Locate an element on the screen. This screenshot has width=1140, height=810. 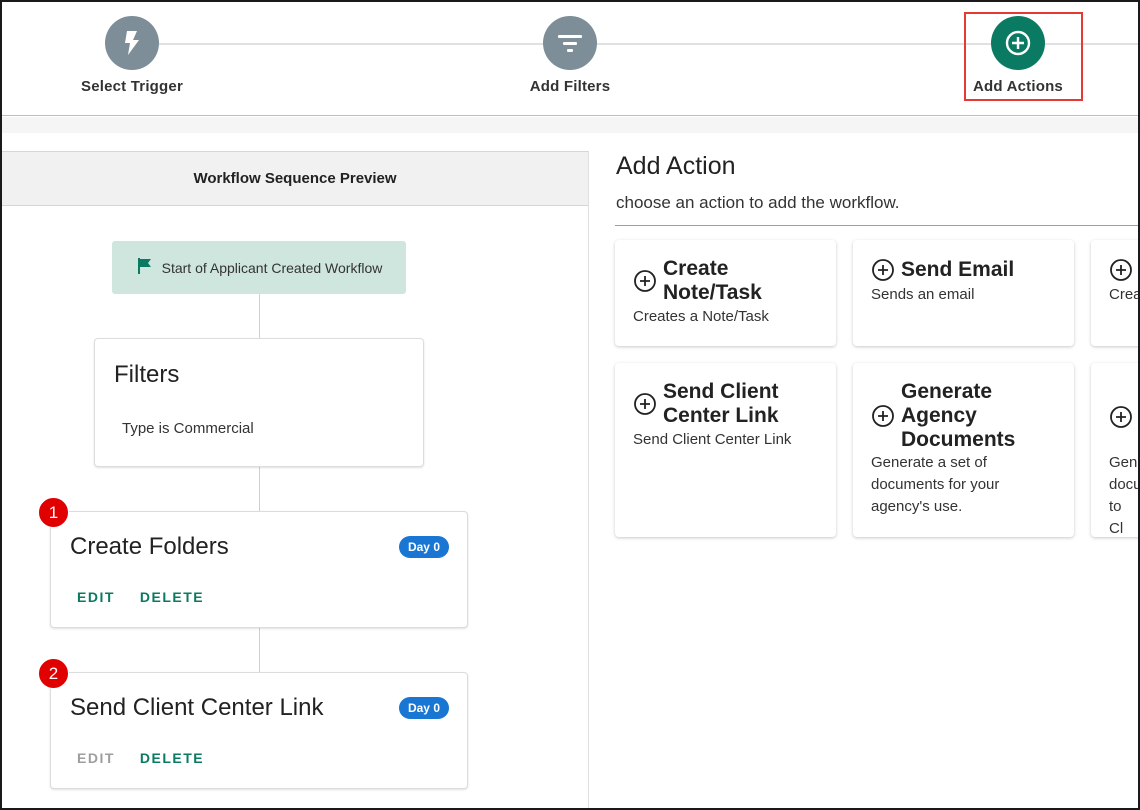
action-tile-create-note-task: Create Note/Task Creates a Note/Task is located at coordinates (725, 293).